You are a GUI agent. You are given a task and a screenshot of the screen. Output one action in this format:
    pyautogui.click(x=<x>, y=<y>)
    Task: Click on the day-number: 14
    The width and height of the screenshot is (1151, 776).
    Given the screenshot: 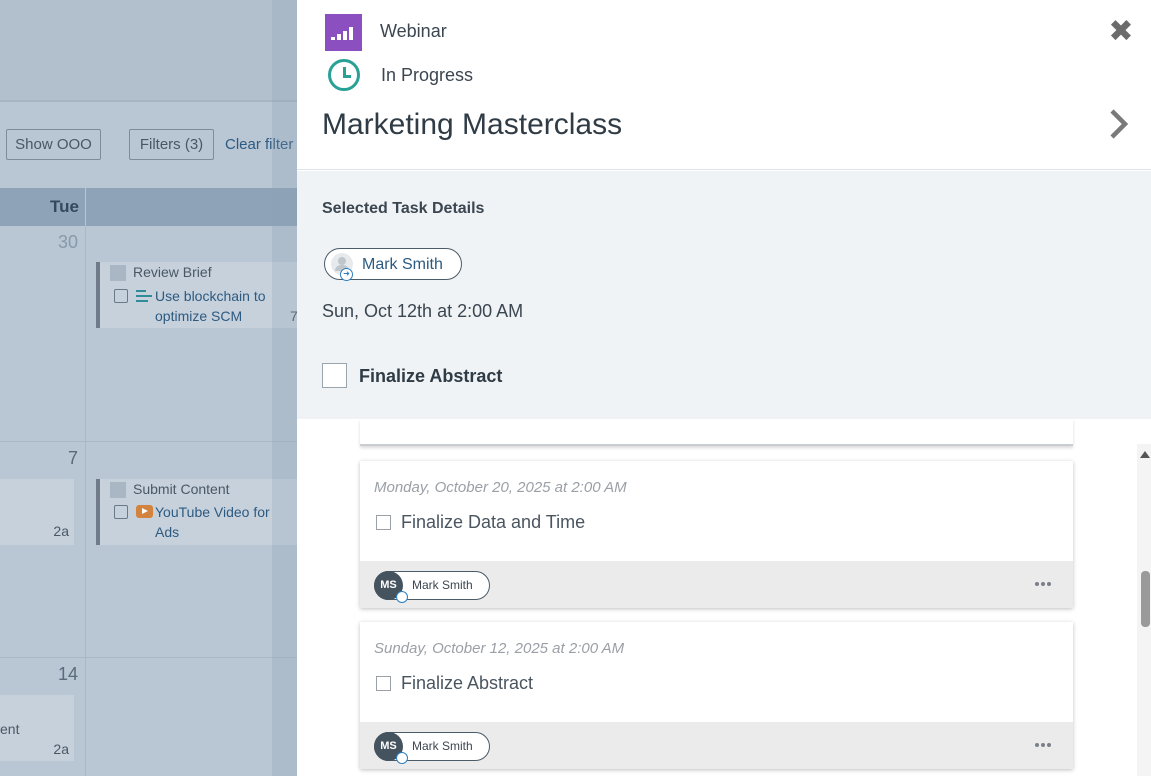 What is the action you would take?
    pyautogui.click(x=68, y=674)
    